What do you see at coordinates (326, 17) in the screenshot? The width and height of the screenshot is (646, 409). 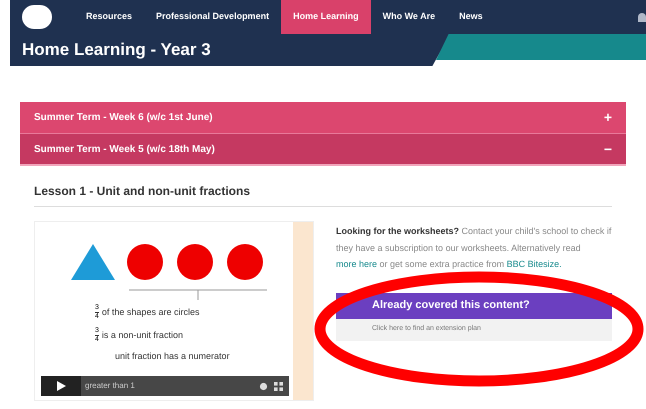 I see `nav-link: Home Learning` at bounding box center [326, 17].